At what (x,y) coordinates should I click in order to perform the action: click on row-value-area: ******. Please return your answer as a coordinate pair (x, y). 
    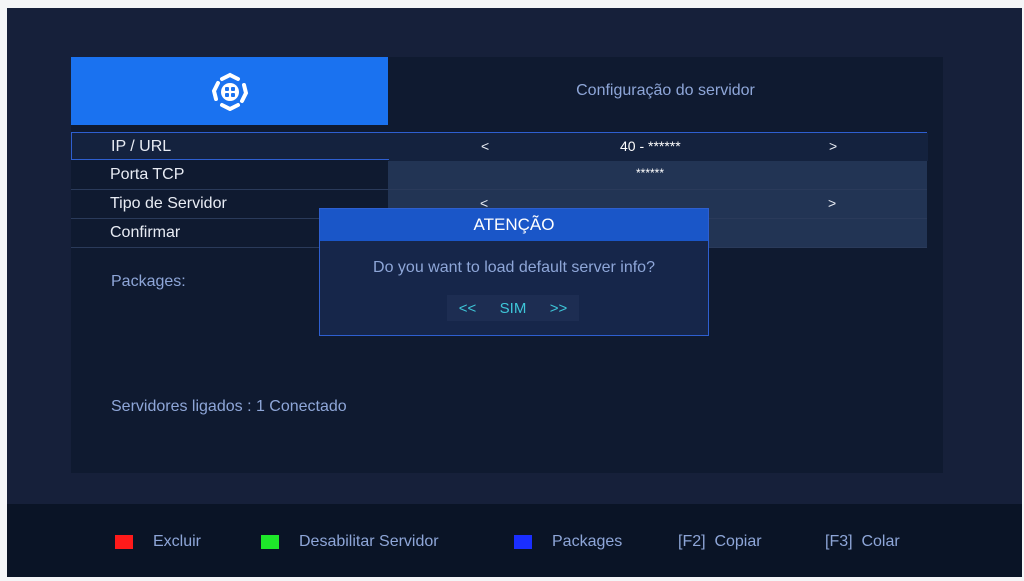
    Looking at the image, I should click on (657, 175).